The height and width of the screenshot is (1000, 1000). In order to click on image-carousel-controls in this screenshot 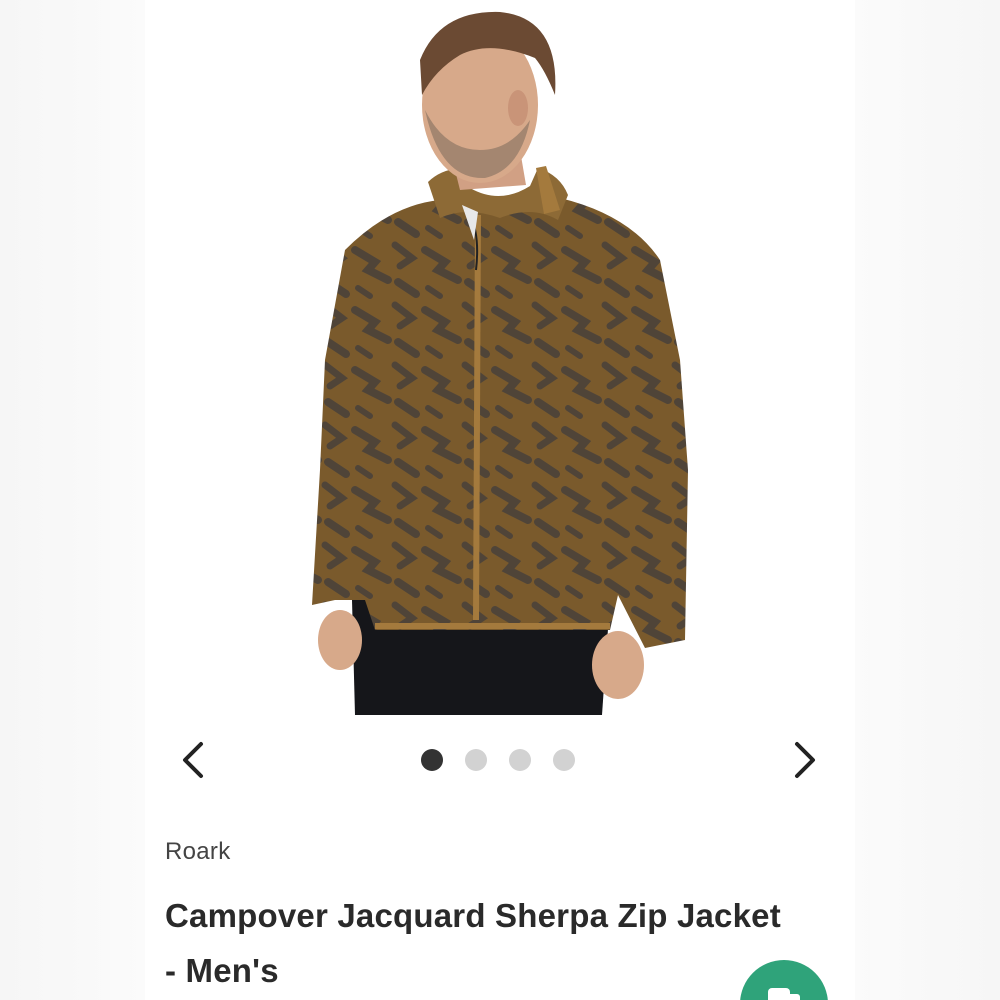, I will do `click(500, 760)`.